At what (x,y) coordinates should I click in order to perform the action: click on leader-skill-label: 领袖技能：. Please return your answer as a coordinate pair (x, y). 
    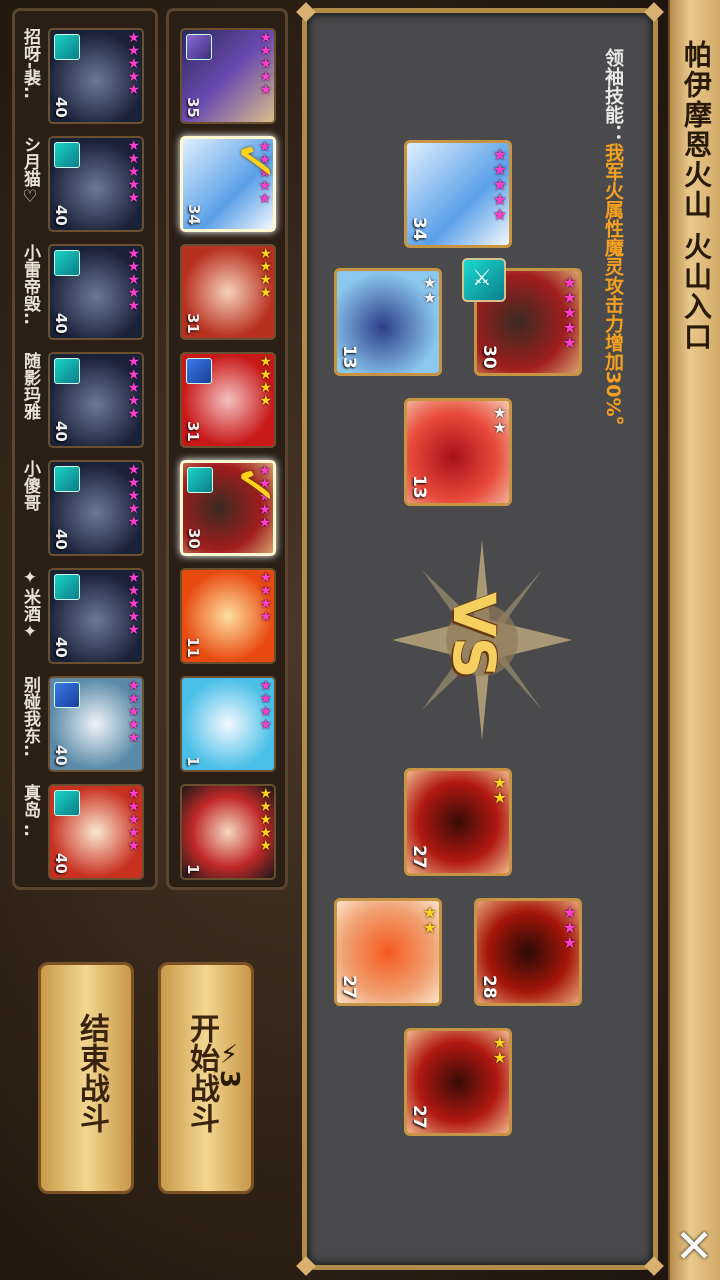
    Looking at the image, I should click on (613, 95).